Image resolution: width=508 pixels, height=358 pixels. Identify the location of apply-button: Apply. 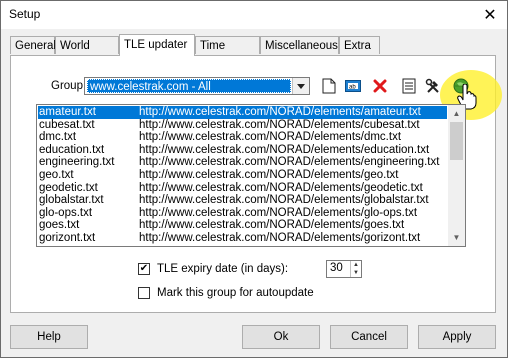
(457, 337).